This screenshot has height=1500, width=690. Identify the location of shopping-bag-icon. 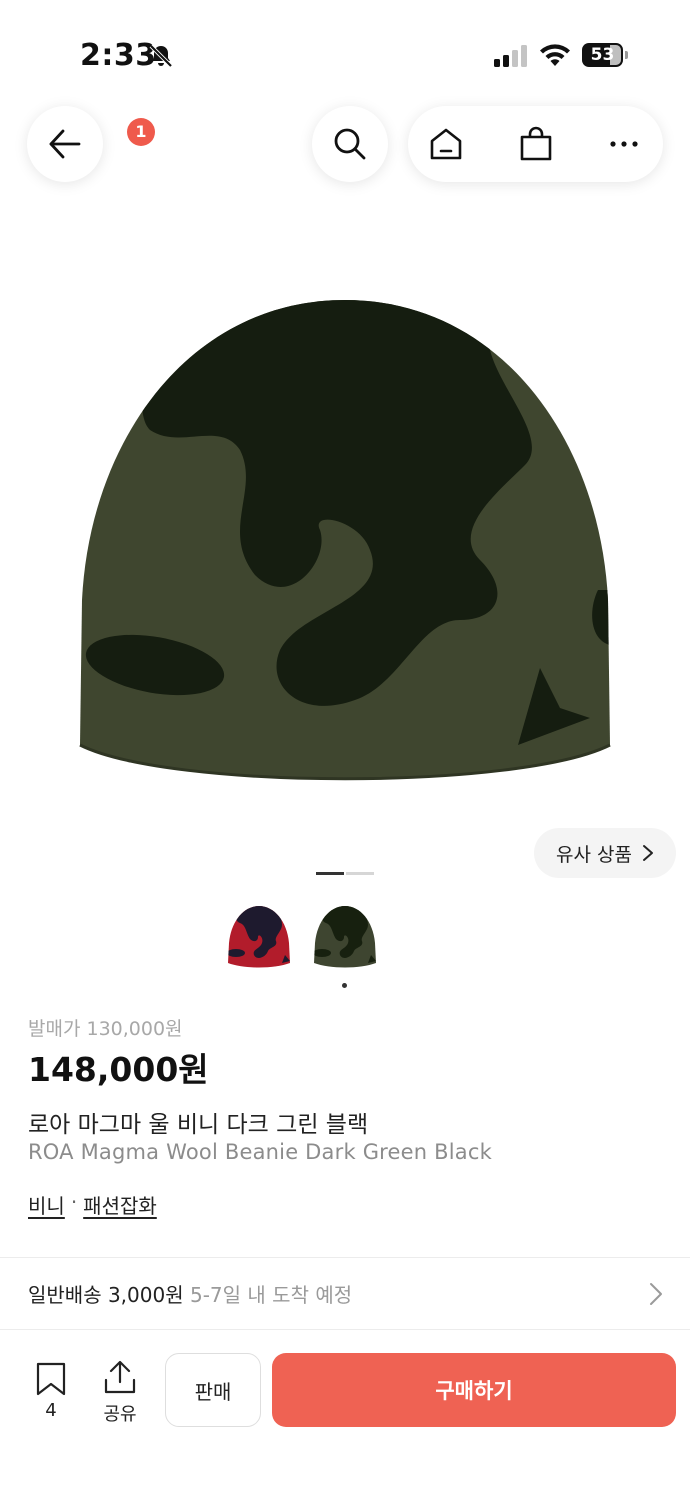
(536, 143).